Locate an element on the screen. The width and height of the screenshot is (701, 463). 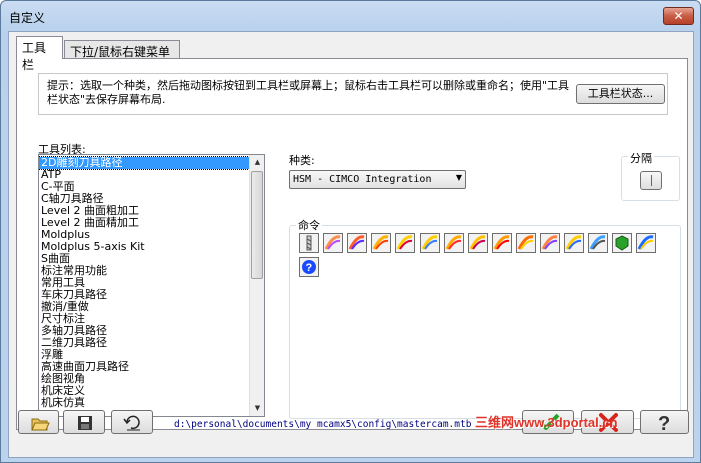
reset-toolbar-button is located at coordinates (132, 422).